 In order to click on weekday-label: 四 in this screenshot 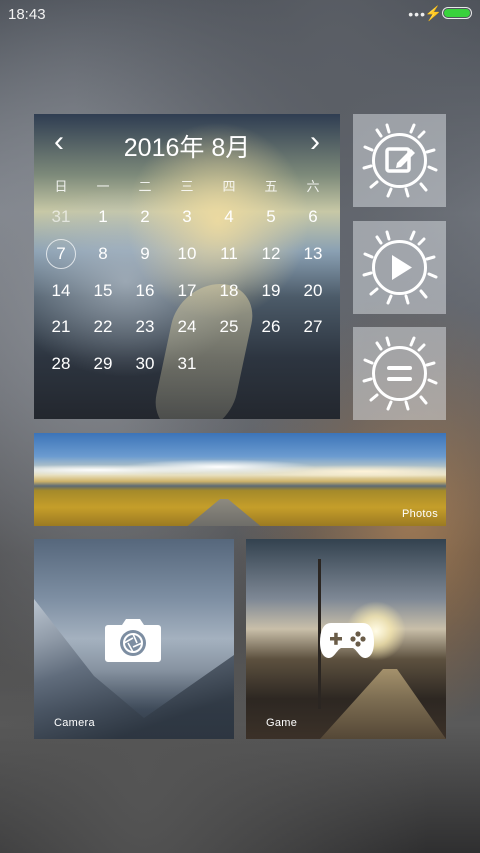, I will do `click(229, 186)`.